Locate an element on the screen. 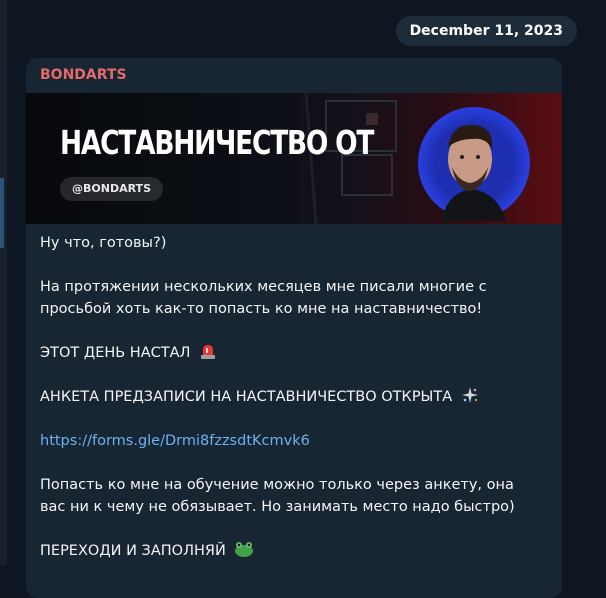 This screenshot has height=598, width=606. sparkles-icon is located at coordinates (469, 395).